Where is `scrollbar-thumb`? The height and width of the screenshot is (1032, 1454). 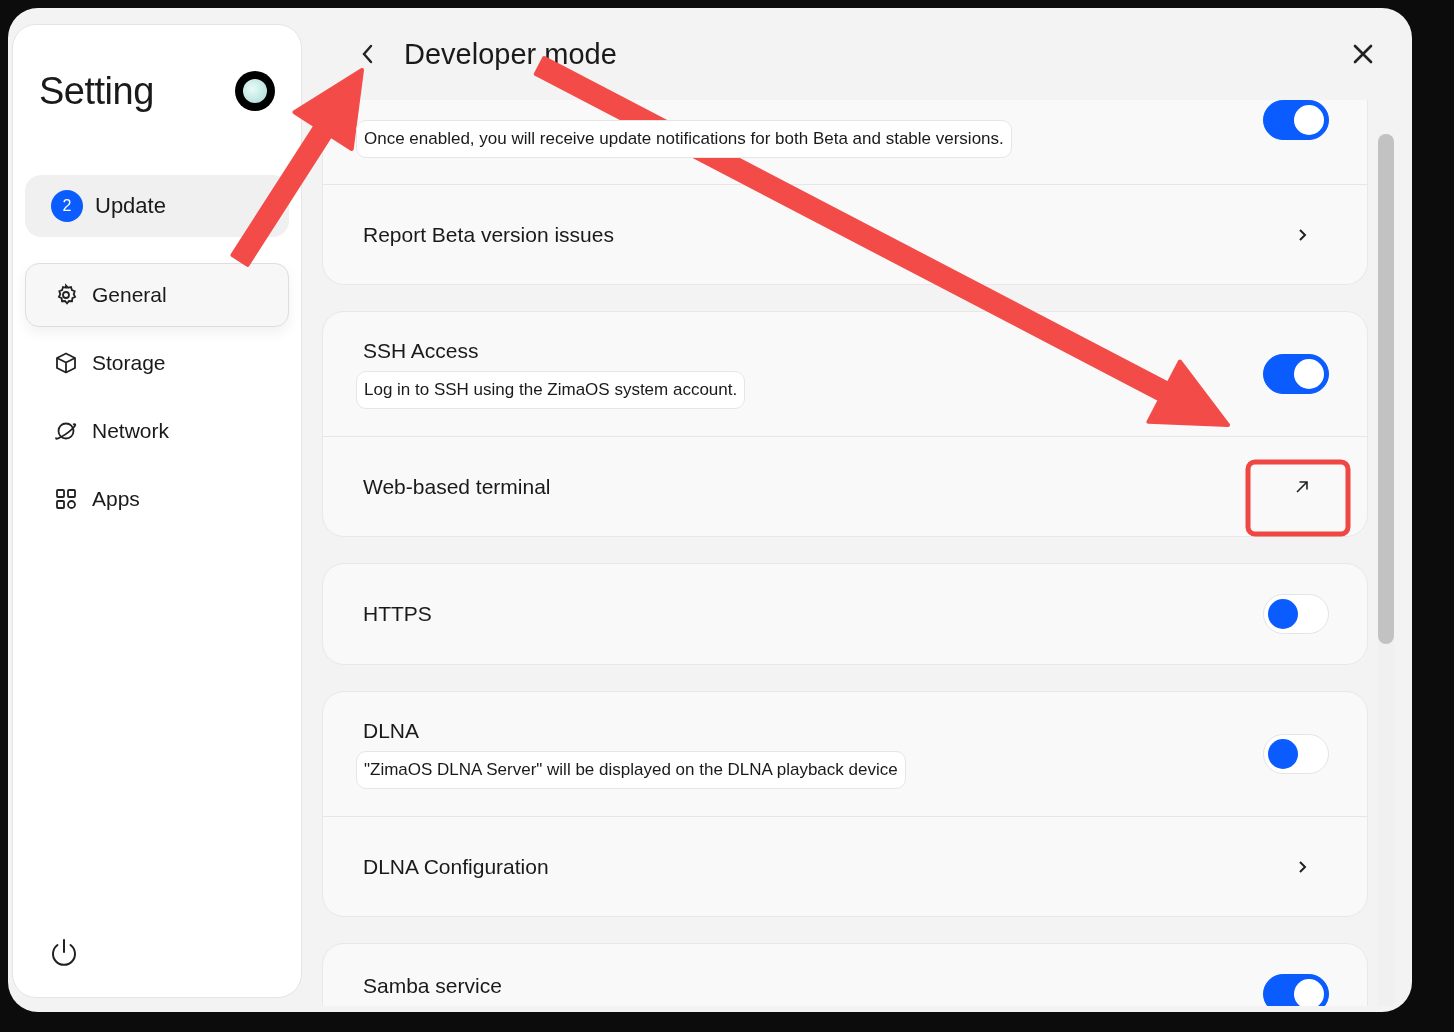 scrollbar-thumb is located at coordinates (1386, 389).